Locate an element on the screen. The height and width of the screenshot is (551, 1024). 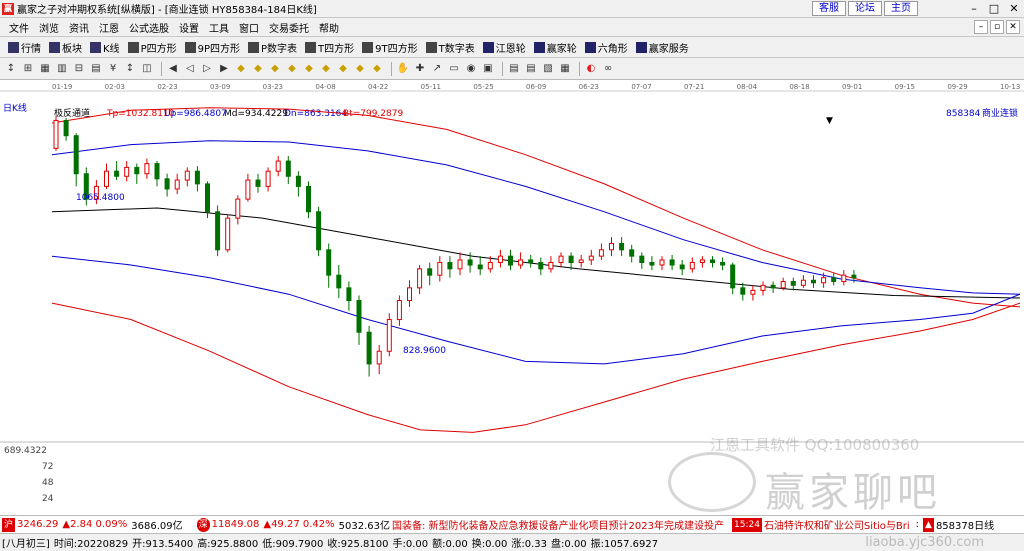
tool-calc-icon: ▦ is located at coordinates (565, 69).